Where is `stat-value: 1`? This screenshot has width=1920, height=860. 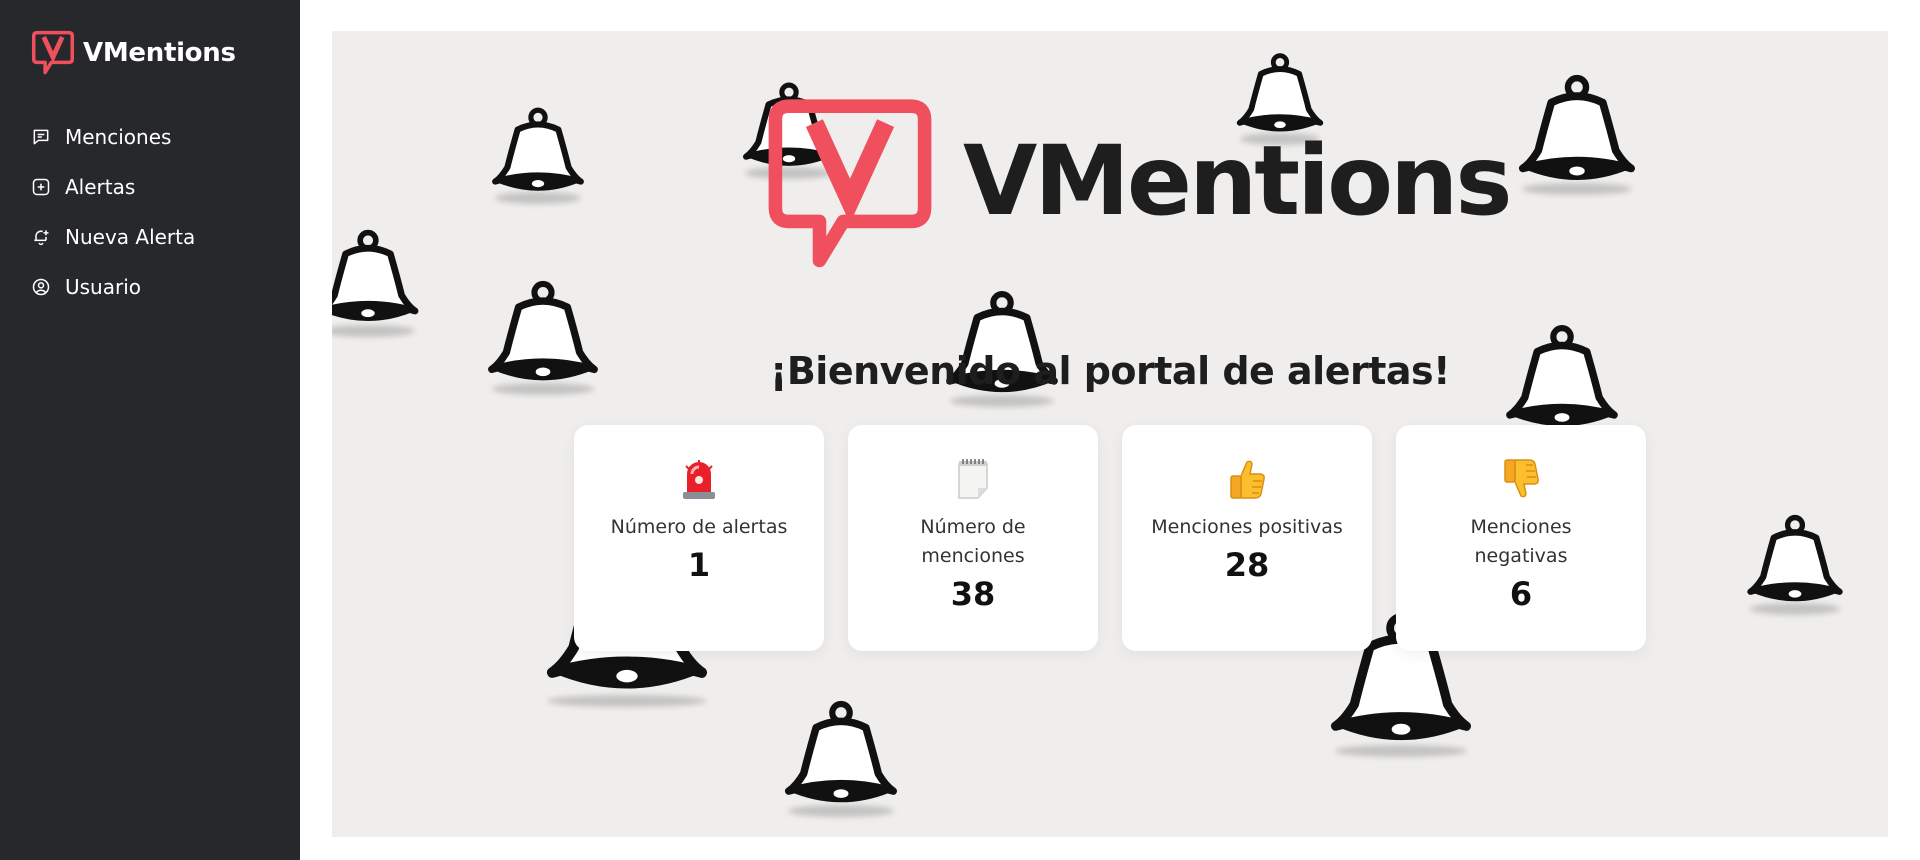 stat-value: 1 is located at coordinates (699, 565).